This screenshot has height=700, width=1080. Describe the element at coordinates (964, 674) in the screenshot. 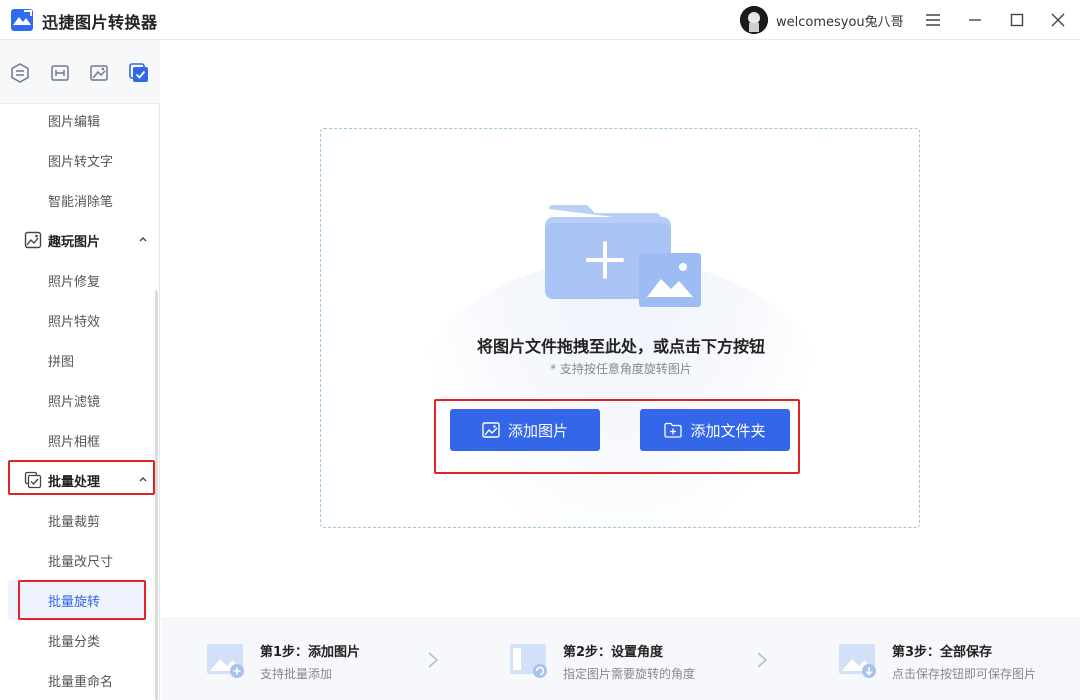

I see `step-3-desc: 点击保存按钮即可保存图片` at that location.